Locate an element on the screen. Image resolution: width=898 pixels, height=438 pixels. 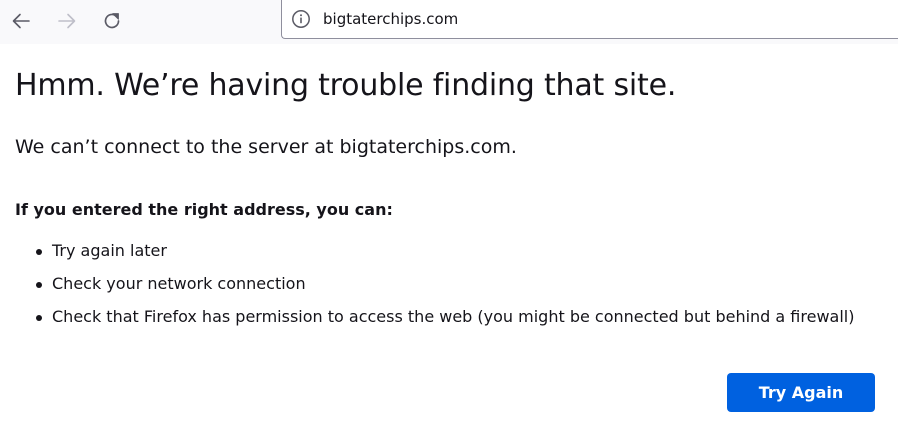
arrow-left-icon is located at coordinates (21, 21).